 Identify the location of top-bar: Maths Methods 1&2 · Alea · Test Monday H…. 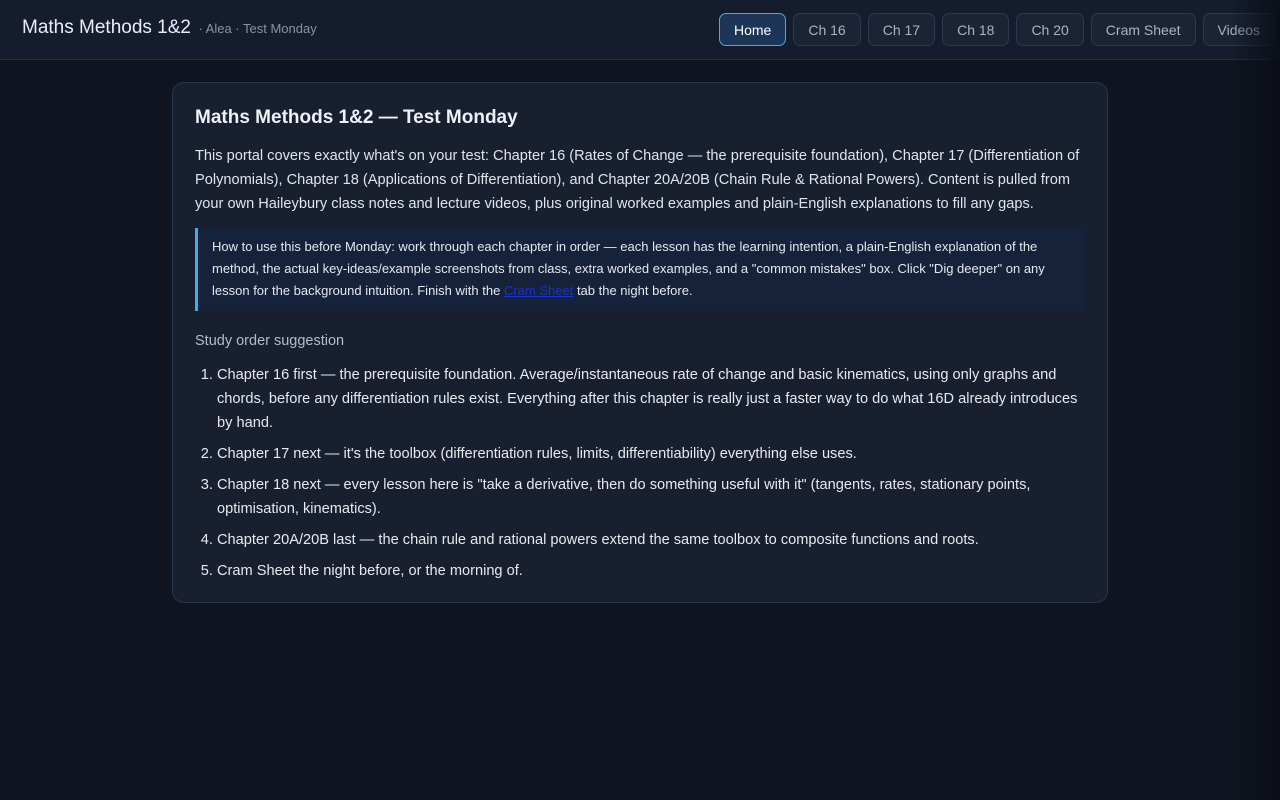
(640, 30).